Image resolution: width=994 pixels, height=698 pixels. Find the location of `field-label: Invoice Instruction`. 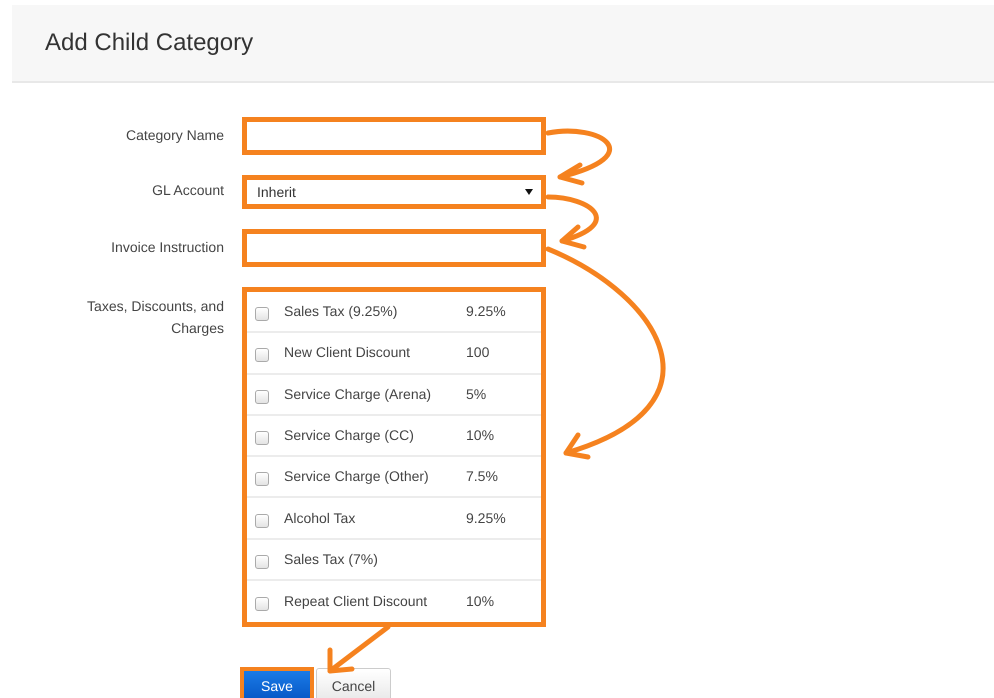

field-label: Invoice Instruction is located at coordinates (167, 247).